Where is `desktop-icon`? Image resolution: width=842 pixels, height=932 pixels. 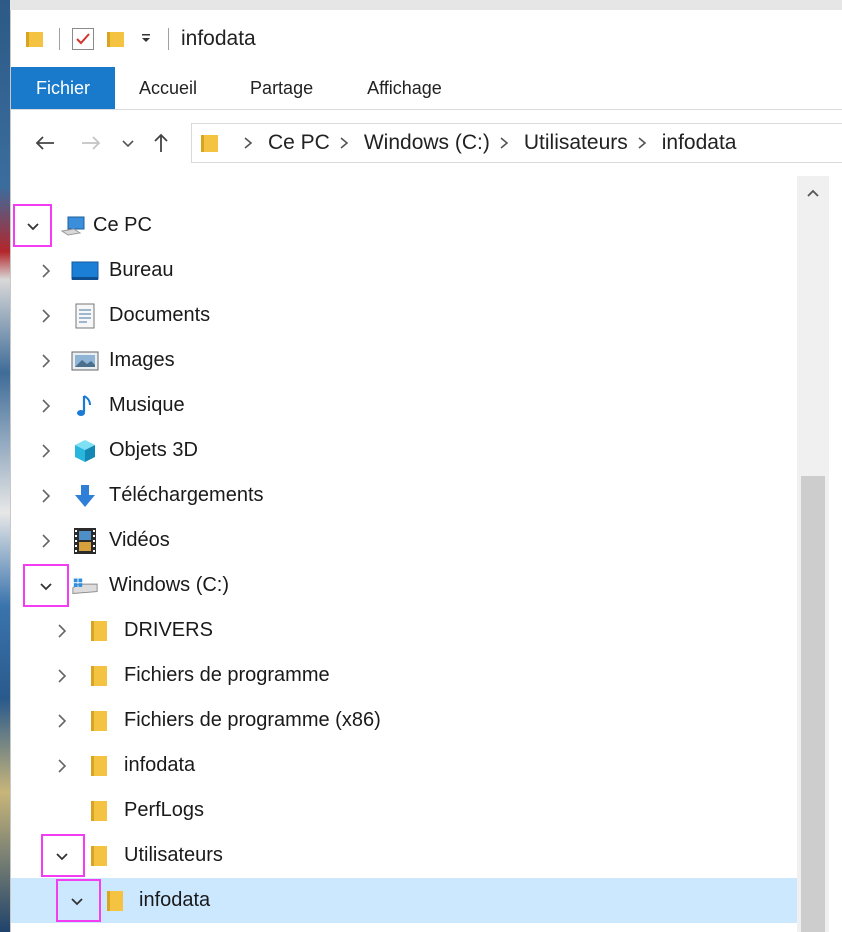
desktop-icon is located at coordinates (85, 271).